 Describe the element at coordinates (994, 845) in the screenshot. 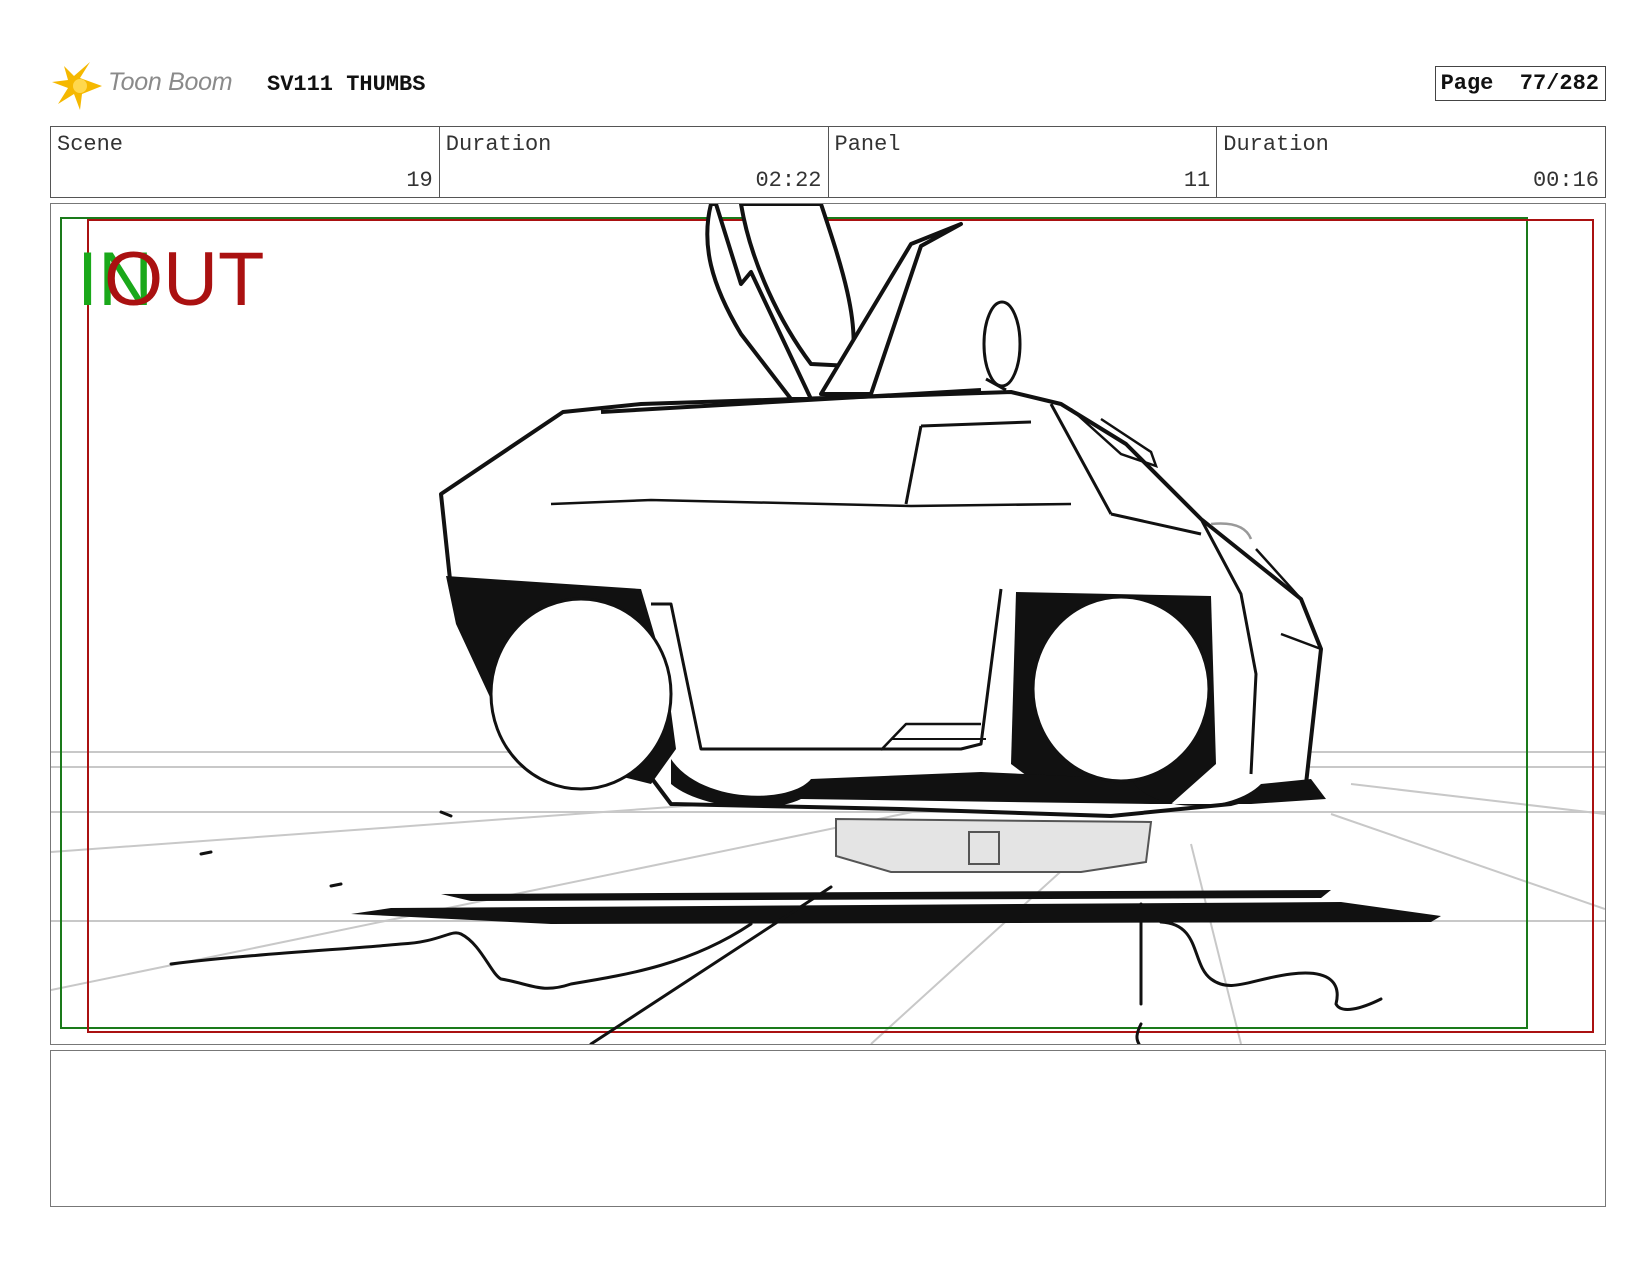

I see `car-underside` at that location.